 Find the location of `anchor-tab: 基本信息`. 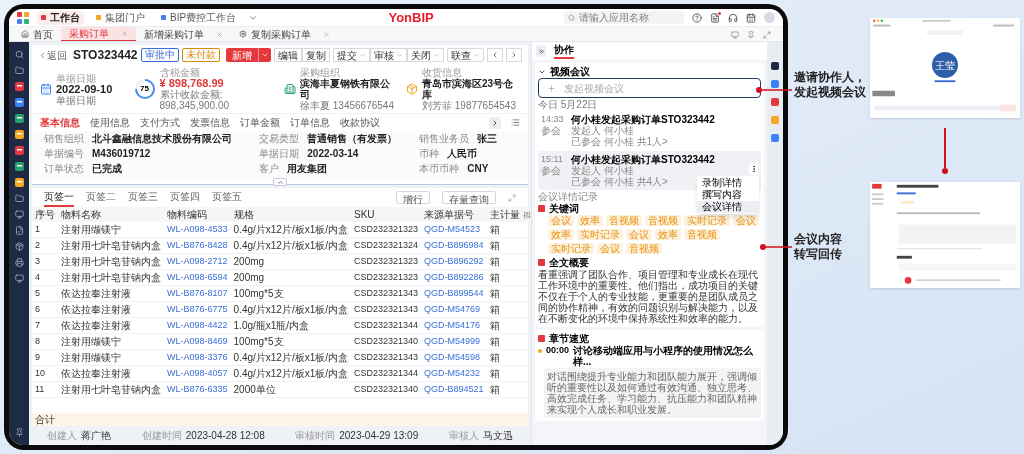

anchor-tab: 基本信息 is located at coordinates (60, 122).